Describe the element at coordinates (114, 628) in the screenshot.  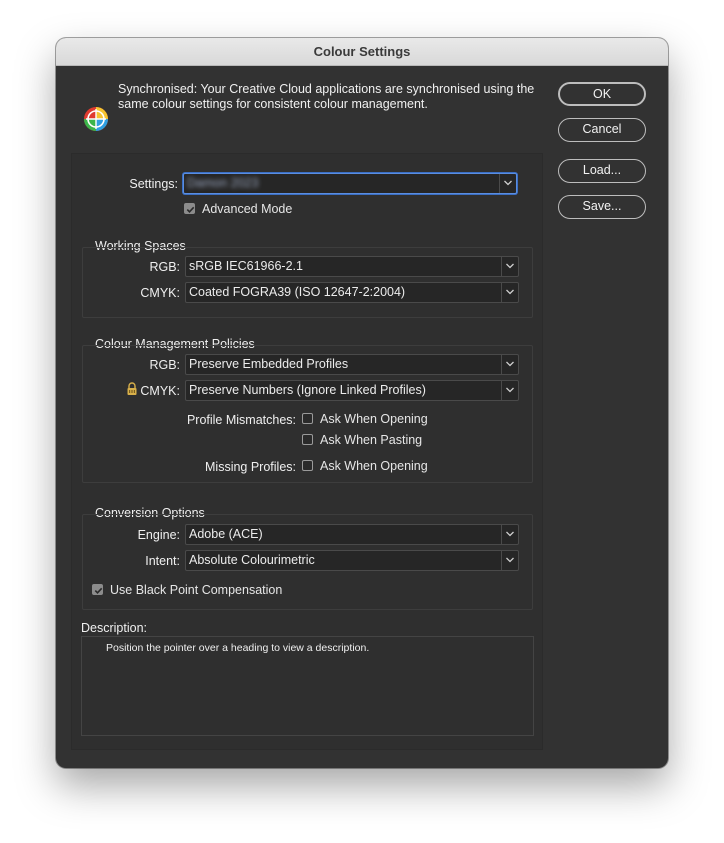
I see `description-label: Description:` at that location.